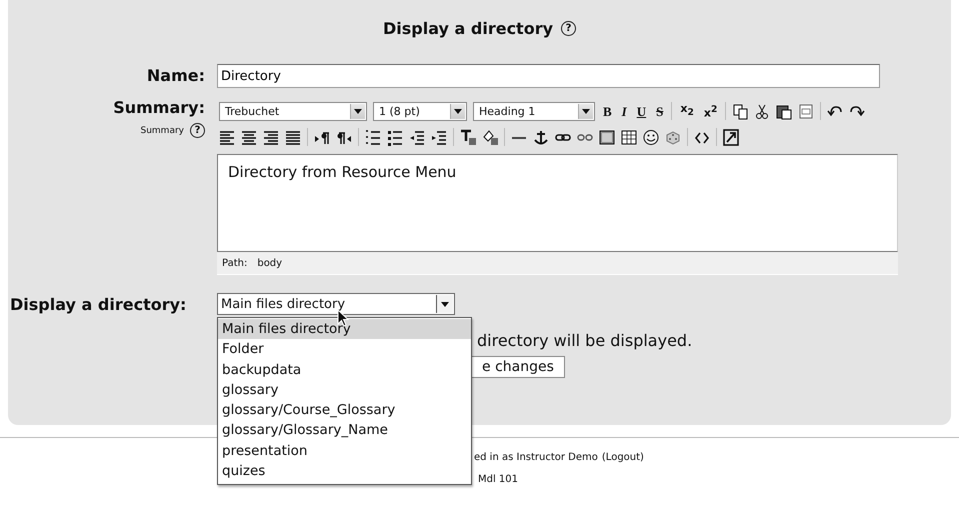 This screenshot has width=959, height=509. Describe the element at coordinates (468, 137) in the screenshot. I see `text-color-icon` at that location.